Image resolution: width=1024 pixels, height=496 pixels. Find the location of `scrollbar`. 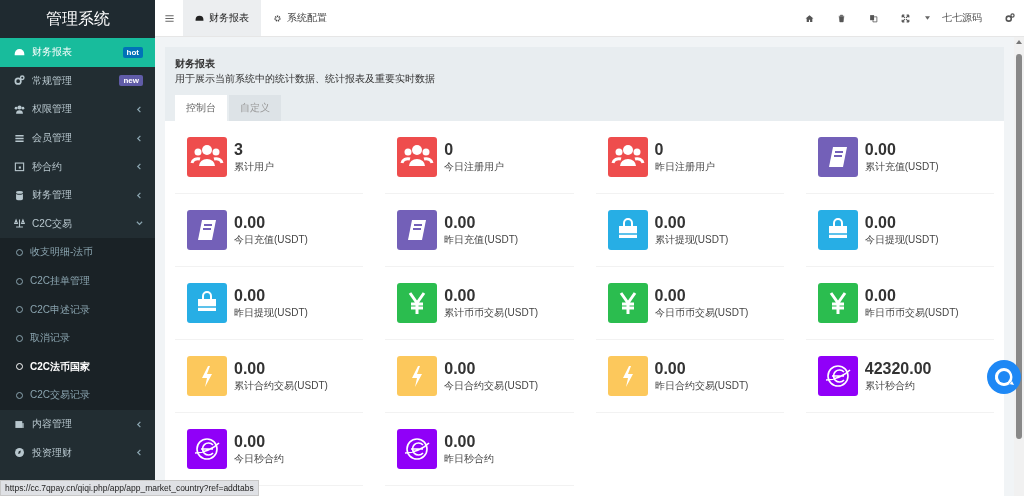

scrollbar is located at coordinates (1019, 266).